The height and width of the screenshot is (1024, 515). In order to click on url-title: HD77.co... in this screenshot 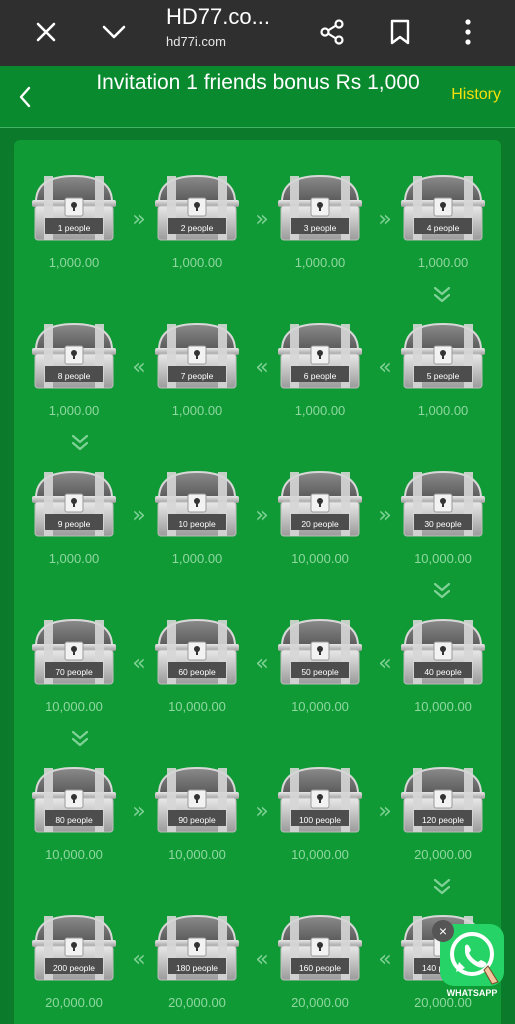, I will do `click(218, 17)`.